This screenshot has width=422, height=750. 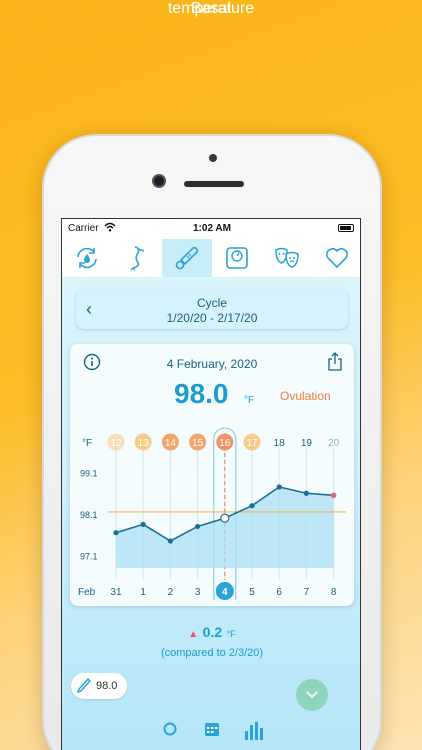 I want to click on expand-button, so click(x=312, y=695).